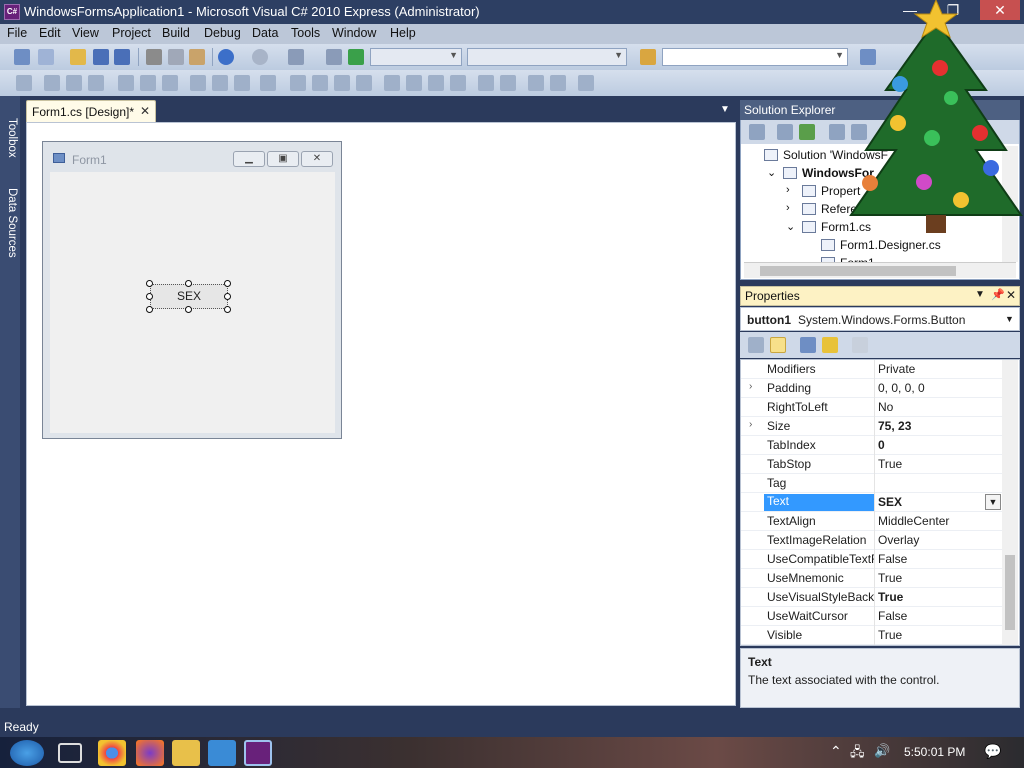 Image resolution: width=1024 pixels, height=768 pixels. Describe the element at coordinates (342, 83) in the screenshot. I see `decrease-spacing-icon` at that location.